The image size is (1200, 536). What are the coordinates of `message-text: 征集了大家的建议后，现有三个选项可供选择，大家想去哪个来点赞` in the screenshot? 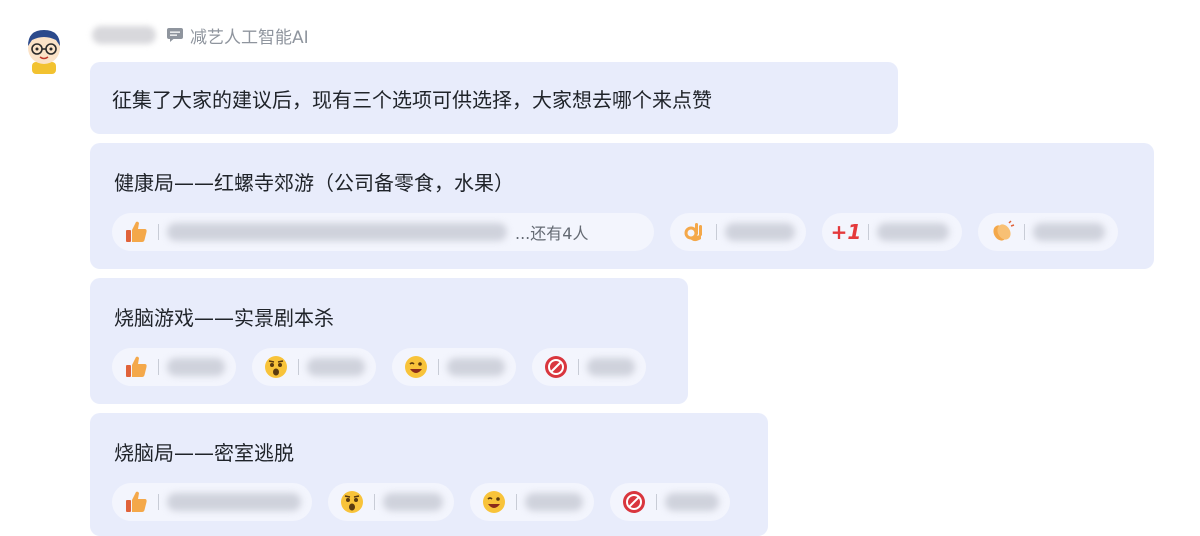 It's located at (412, 99).